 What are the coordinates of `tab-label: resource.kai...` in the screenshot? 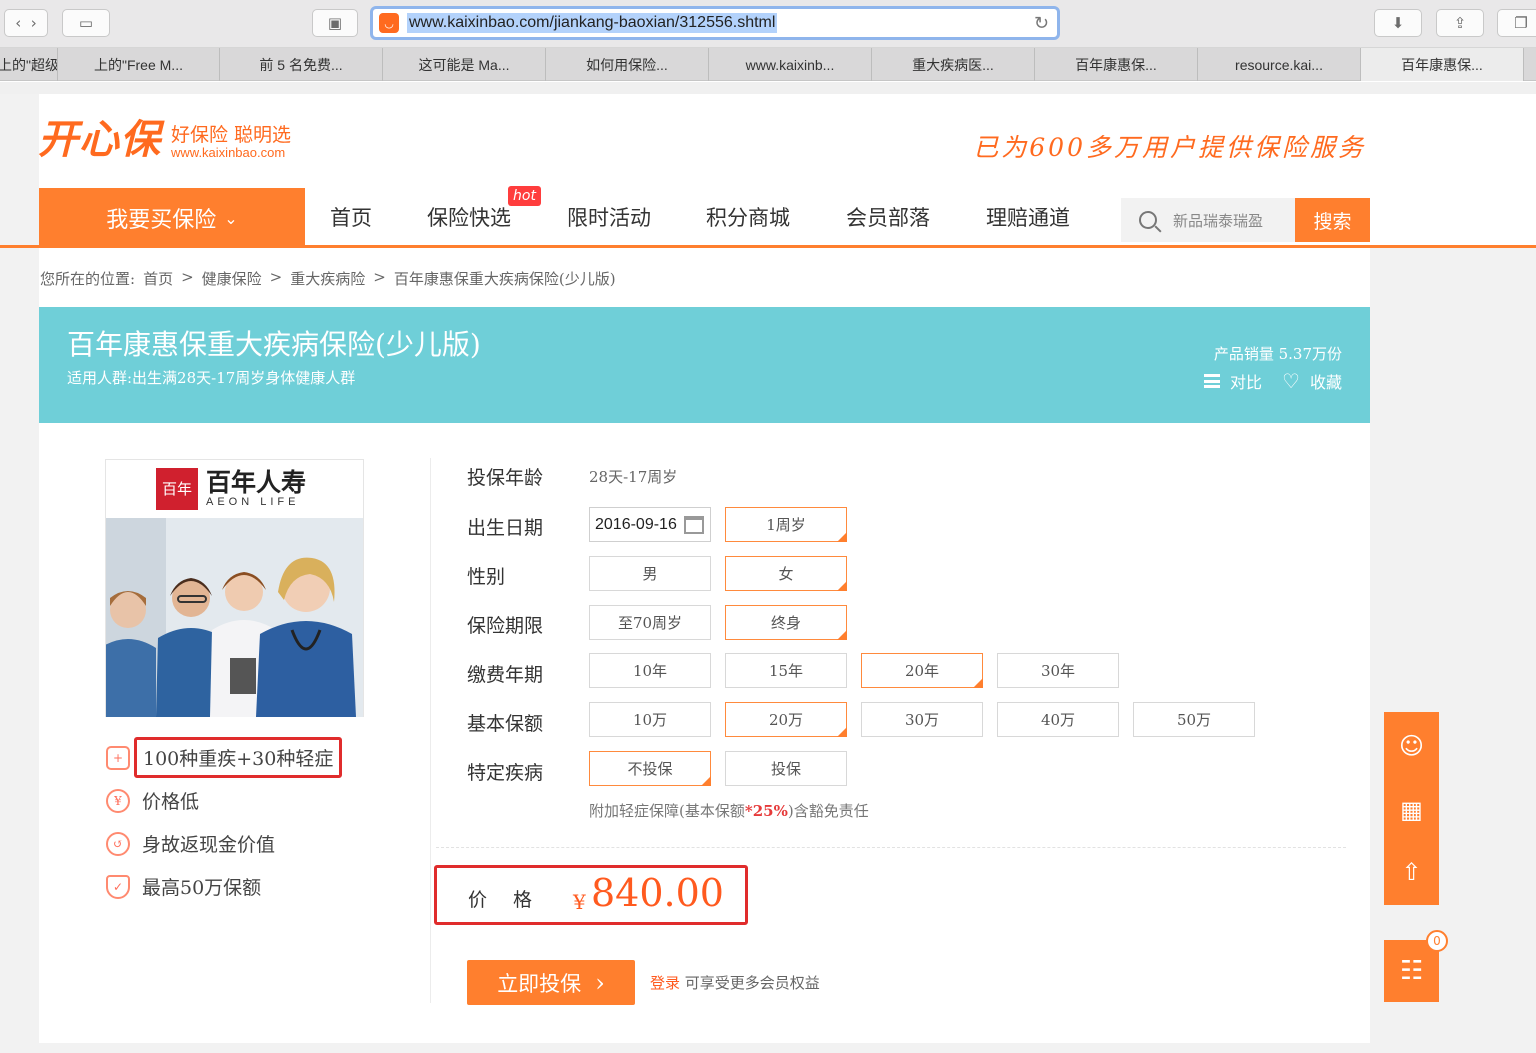 It's located at (1279, 64).